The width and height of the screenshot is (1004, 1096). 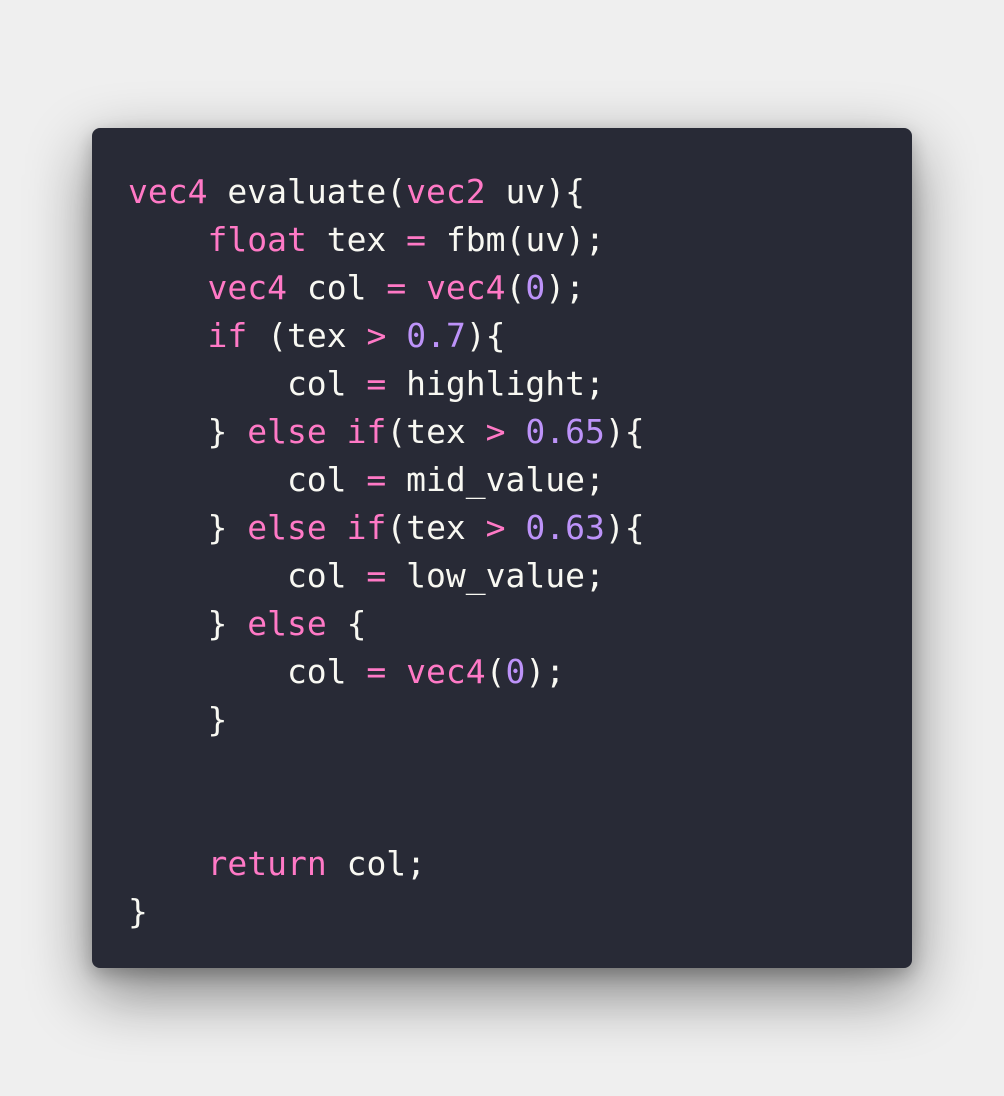 I want to click on code-token-number: 0.63, so click(x=565, y=527).